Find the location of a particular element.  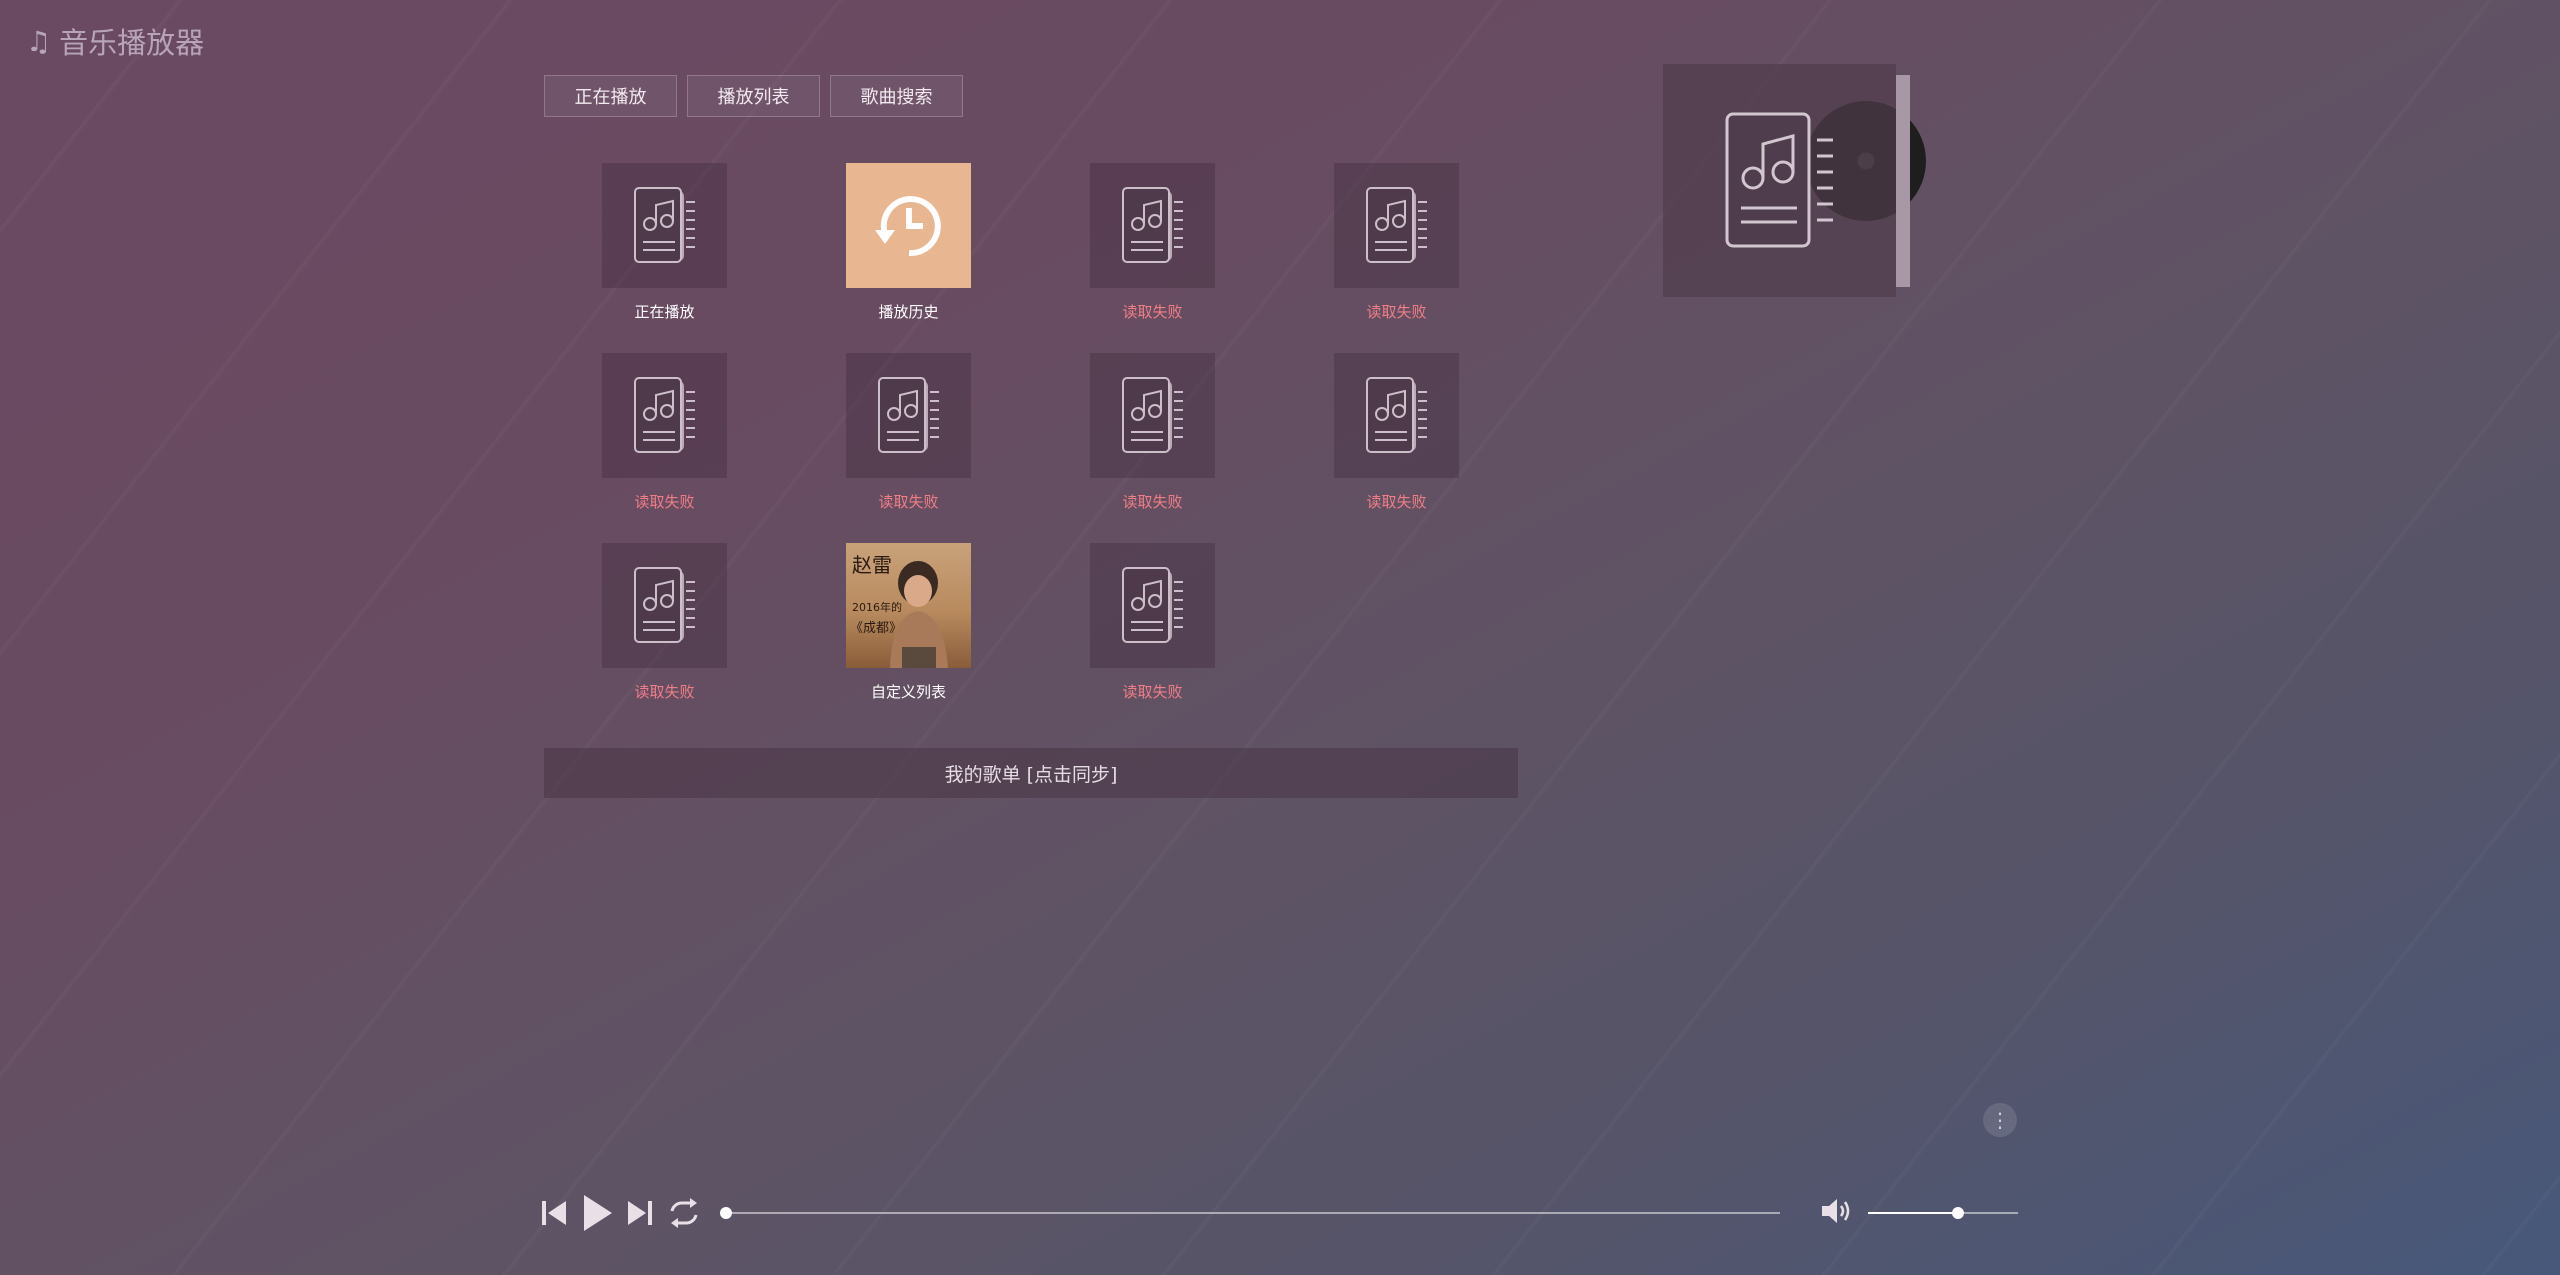

playlist-label: 自定义列表 is located at coordinates (908, 692).